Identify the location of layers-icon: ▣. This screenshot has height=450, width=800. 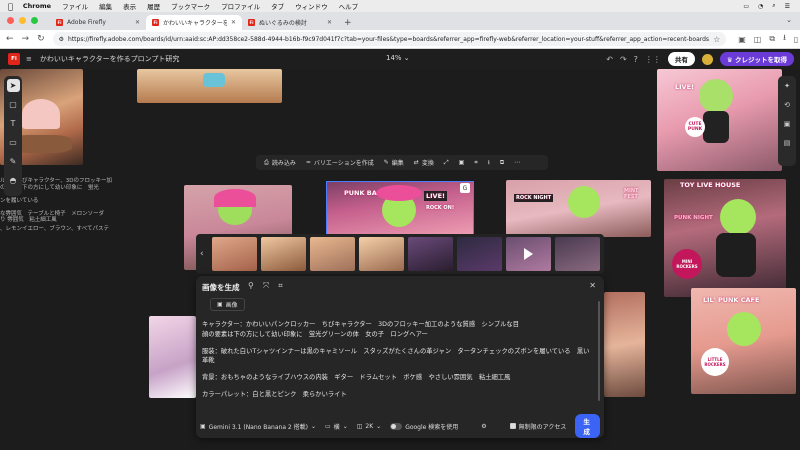
(787, 123).